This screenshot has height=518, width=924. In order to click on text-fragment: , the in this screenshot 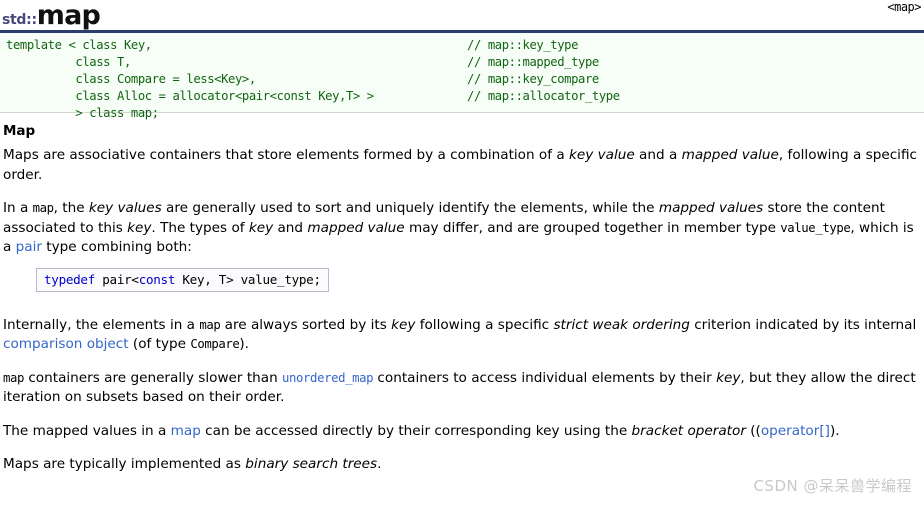, I will do `click(71, 208)`.